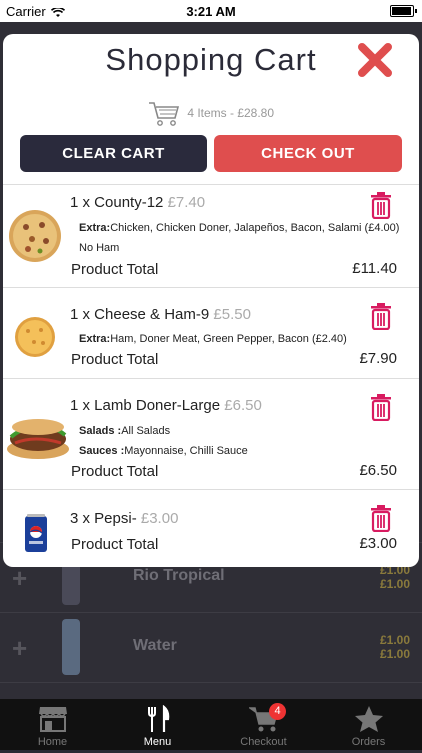  I want to click on product-total-amount: £6.50, so click(378, 470).